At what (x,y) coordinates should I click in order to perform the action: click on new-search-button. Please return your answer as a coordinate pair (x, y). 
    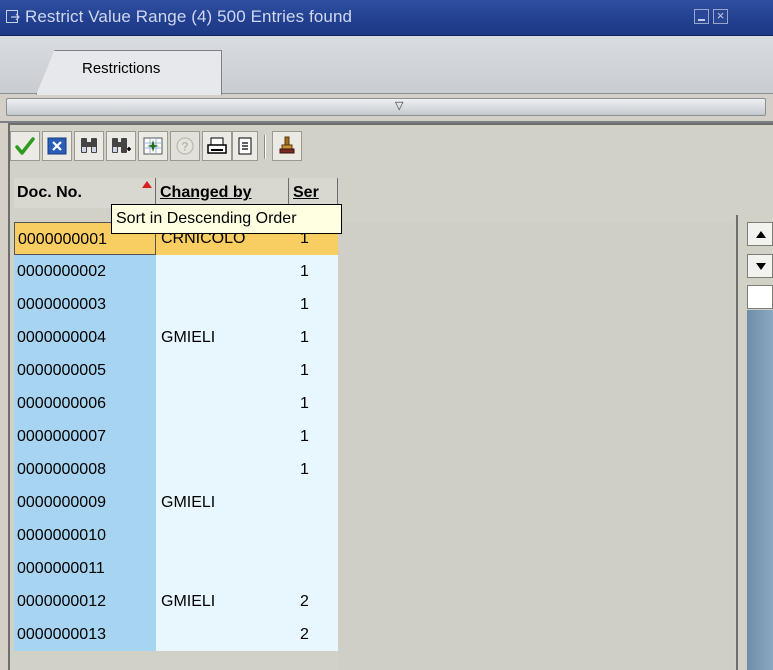
    Looking at the image, I should click on (153, 146).